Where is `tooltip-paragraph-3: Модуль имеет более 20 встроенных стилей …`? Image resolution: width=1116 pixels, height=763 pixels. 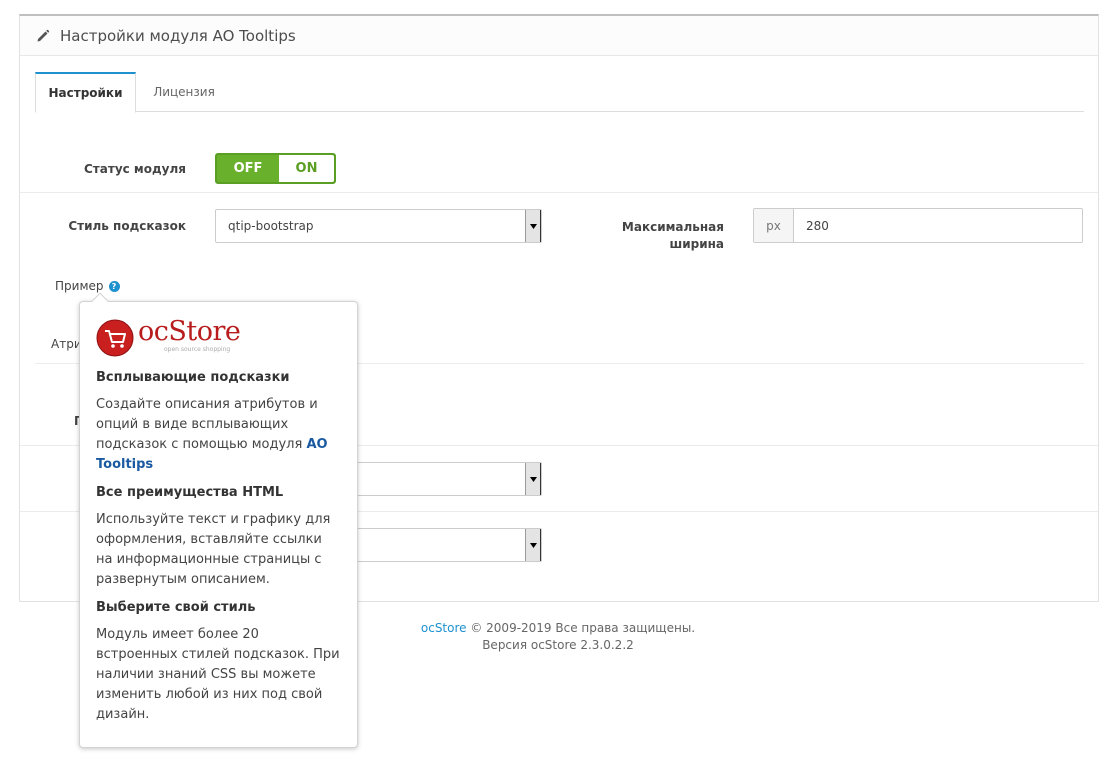 tooltip-paragraph-3: Модуль имеет более 20 встроенных стилей … is located at coordinates (218, 674).